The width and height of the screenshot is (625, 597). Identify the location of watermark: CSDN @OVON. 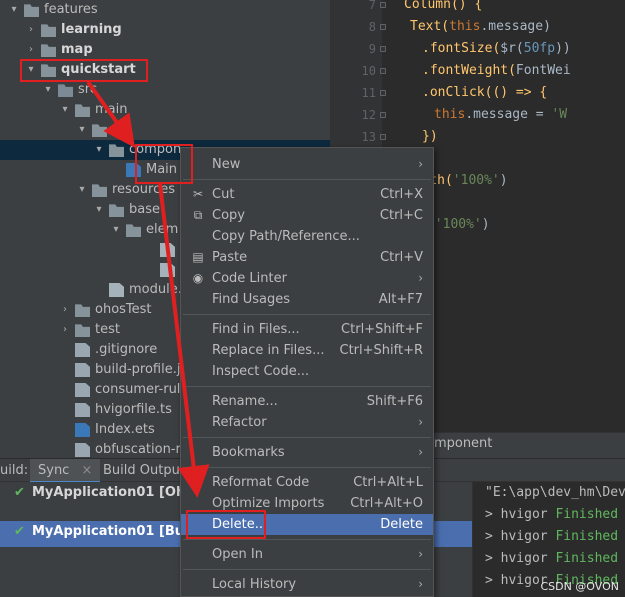
(579, 586).